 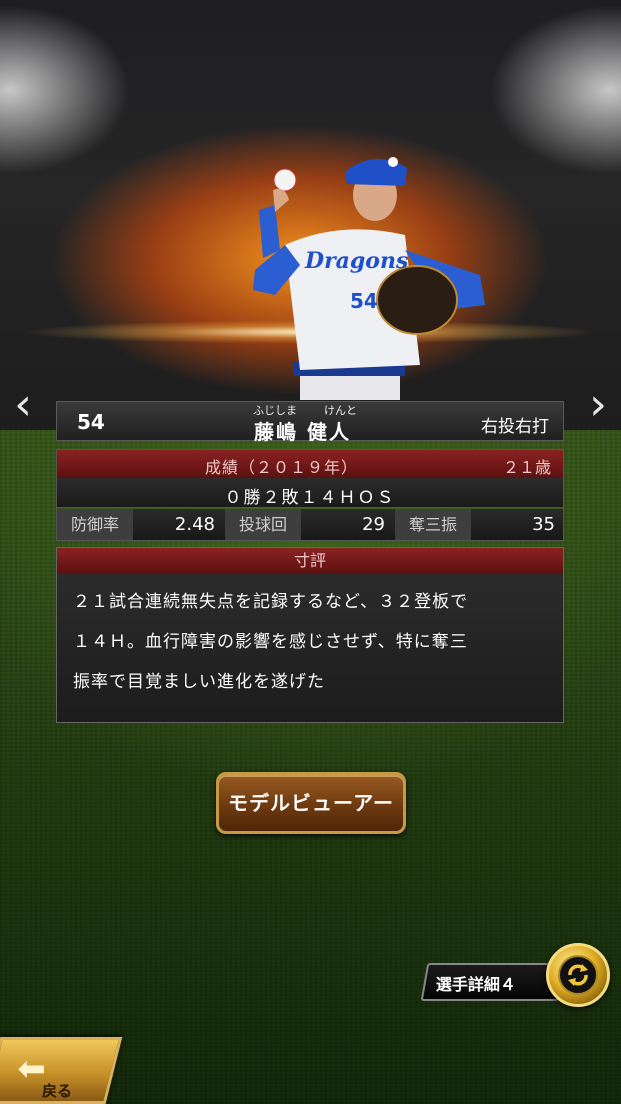 What do you see at coordinates (282, 467) in the screenshot?
I see `stats-title: 成績（２０１９年）` at bounding box center [282, 467].